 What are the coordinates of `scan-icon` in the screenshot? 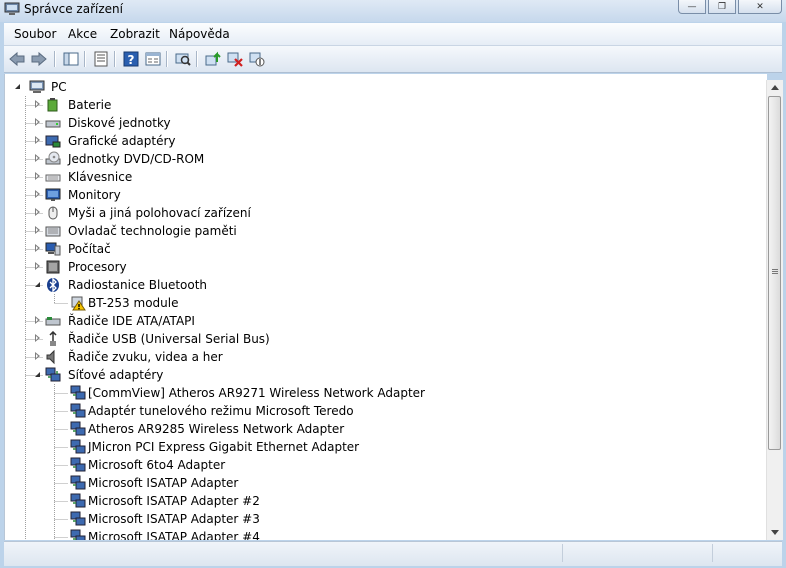 It's located at (183, 59).